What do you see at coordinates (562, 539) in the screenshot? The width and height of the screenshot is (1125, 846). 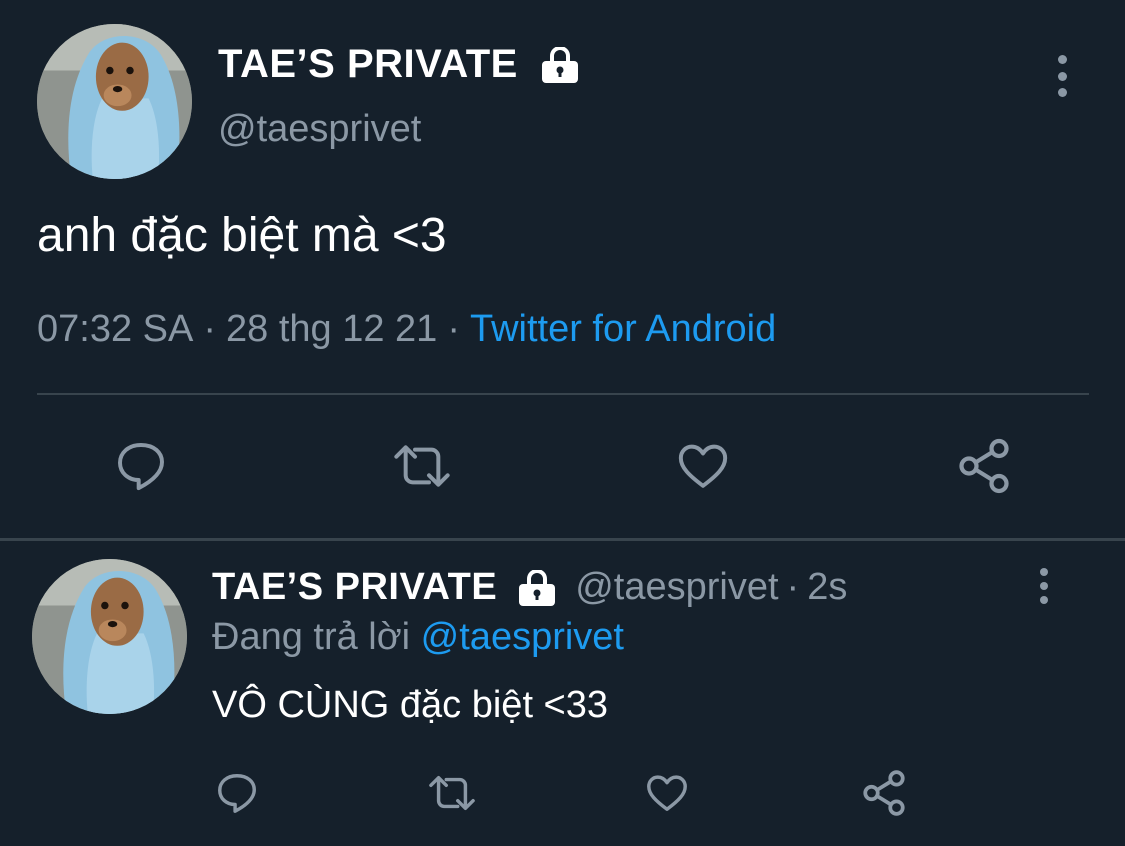 I see `section-divider` at bounding box center [562, 539].